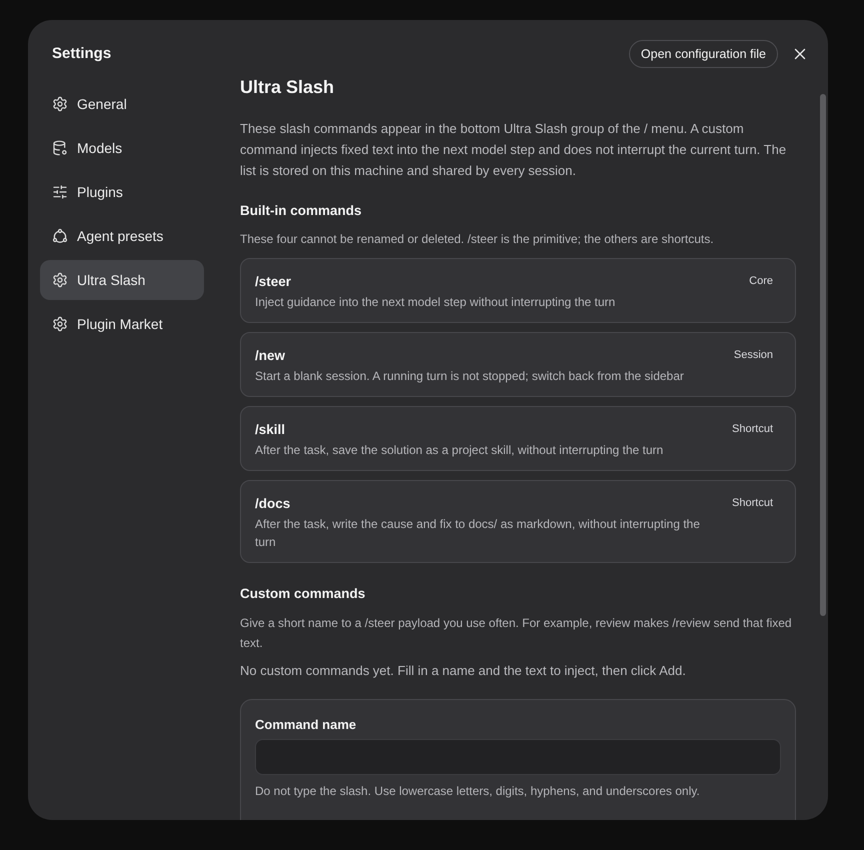 Image resolution: width=864 pixels, height=850 pixels. I want to click on command-description: After the task, save the solution as a project skill, without interrupting the turn, so click(459, 450).